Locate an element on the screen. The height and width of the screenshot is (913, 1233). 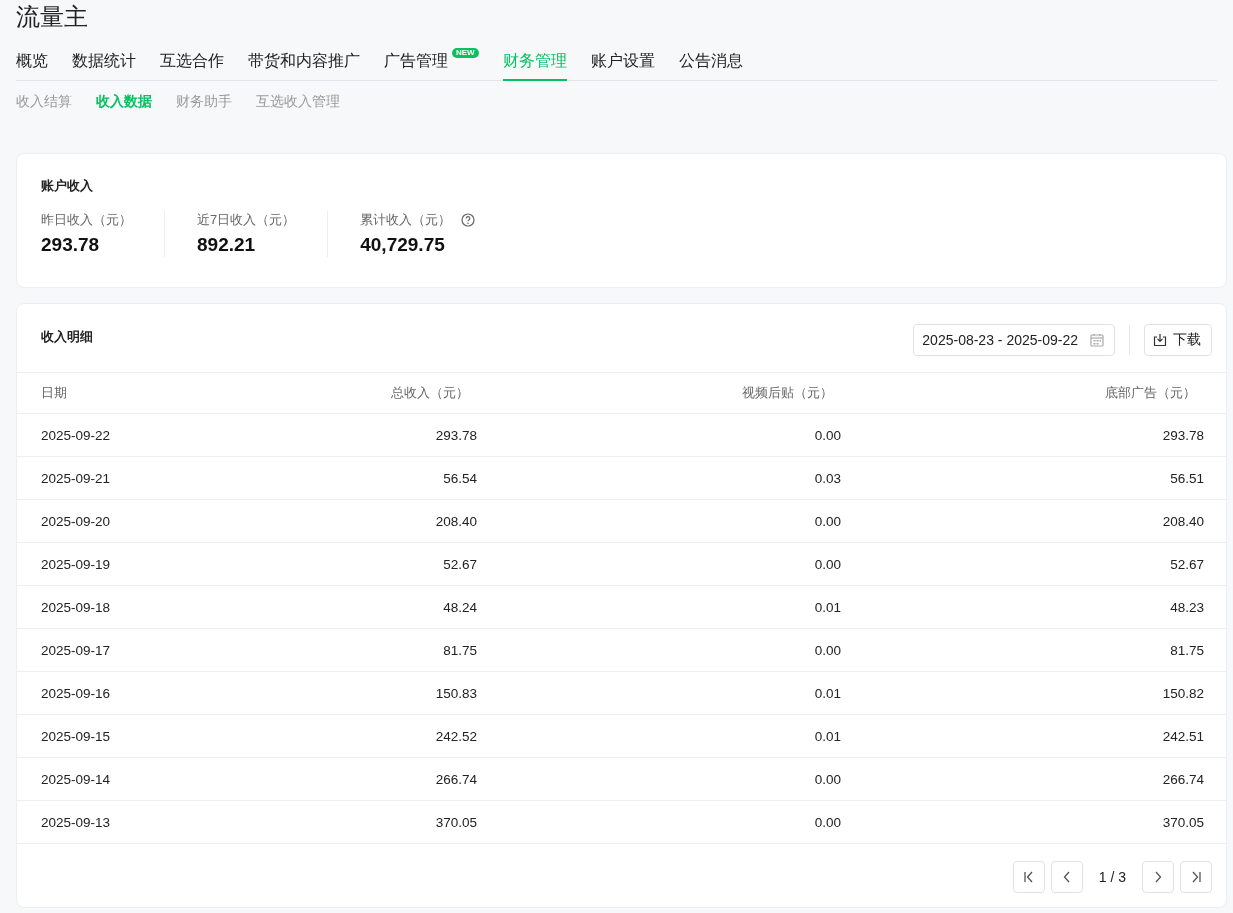
stat-label: 昨日收入（元） is located at coordinates (86, 220).